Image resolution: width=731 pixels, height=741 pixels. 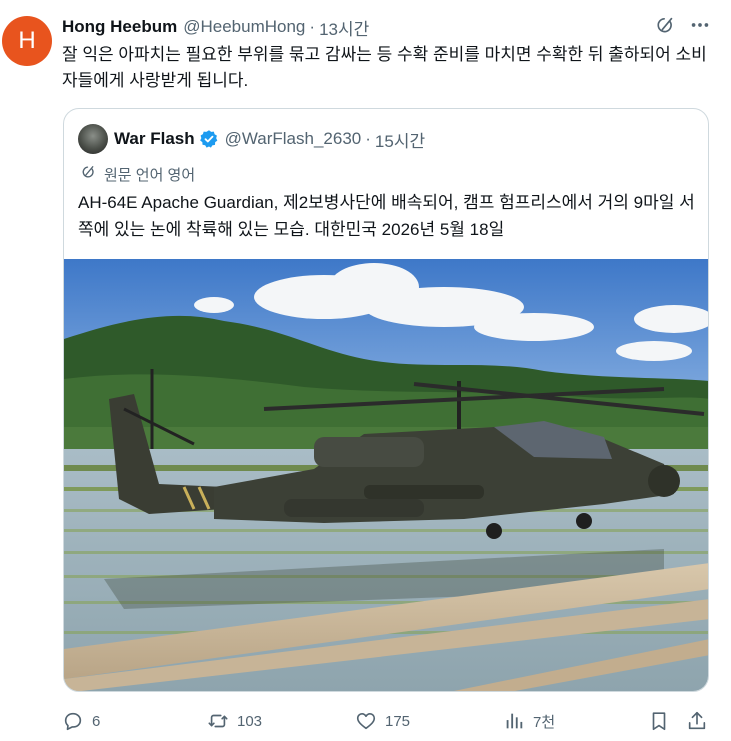 What do you see at coordinates (150, 175) in the screenshot?
I see `translate-label: 원문 언어 영어` at bounding box center [150, 175].